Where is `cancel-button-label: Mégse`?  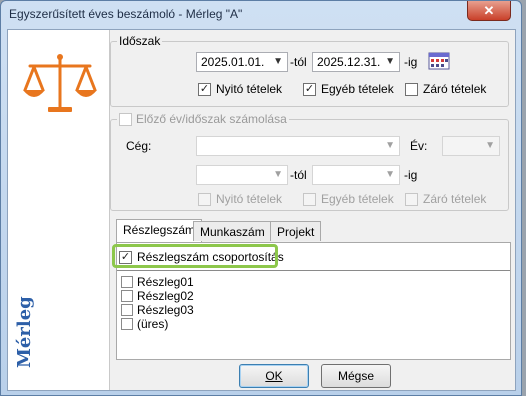 cancel-button-label: Mégse is located at coordinates (356, 376).